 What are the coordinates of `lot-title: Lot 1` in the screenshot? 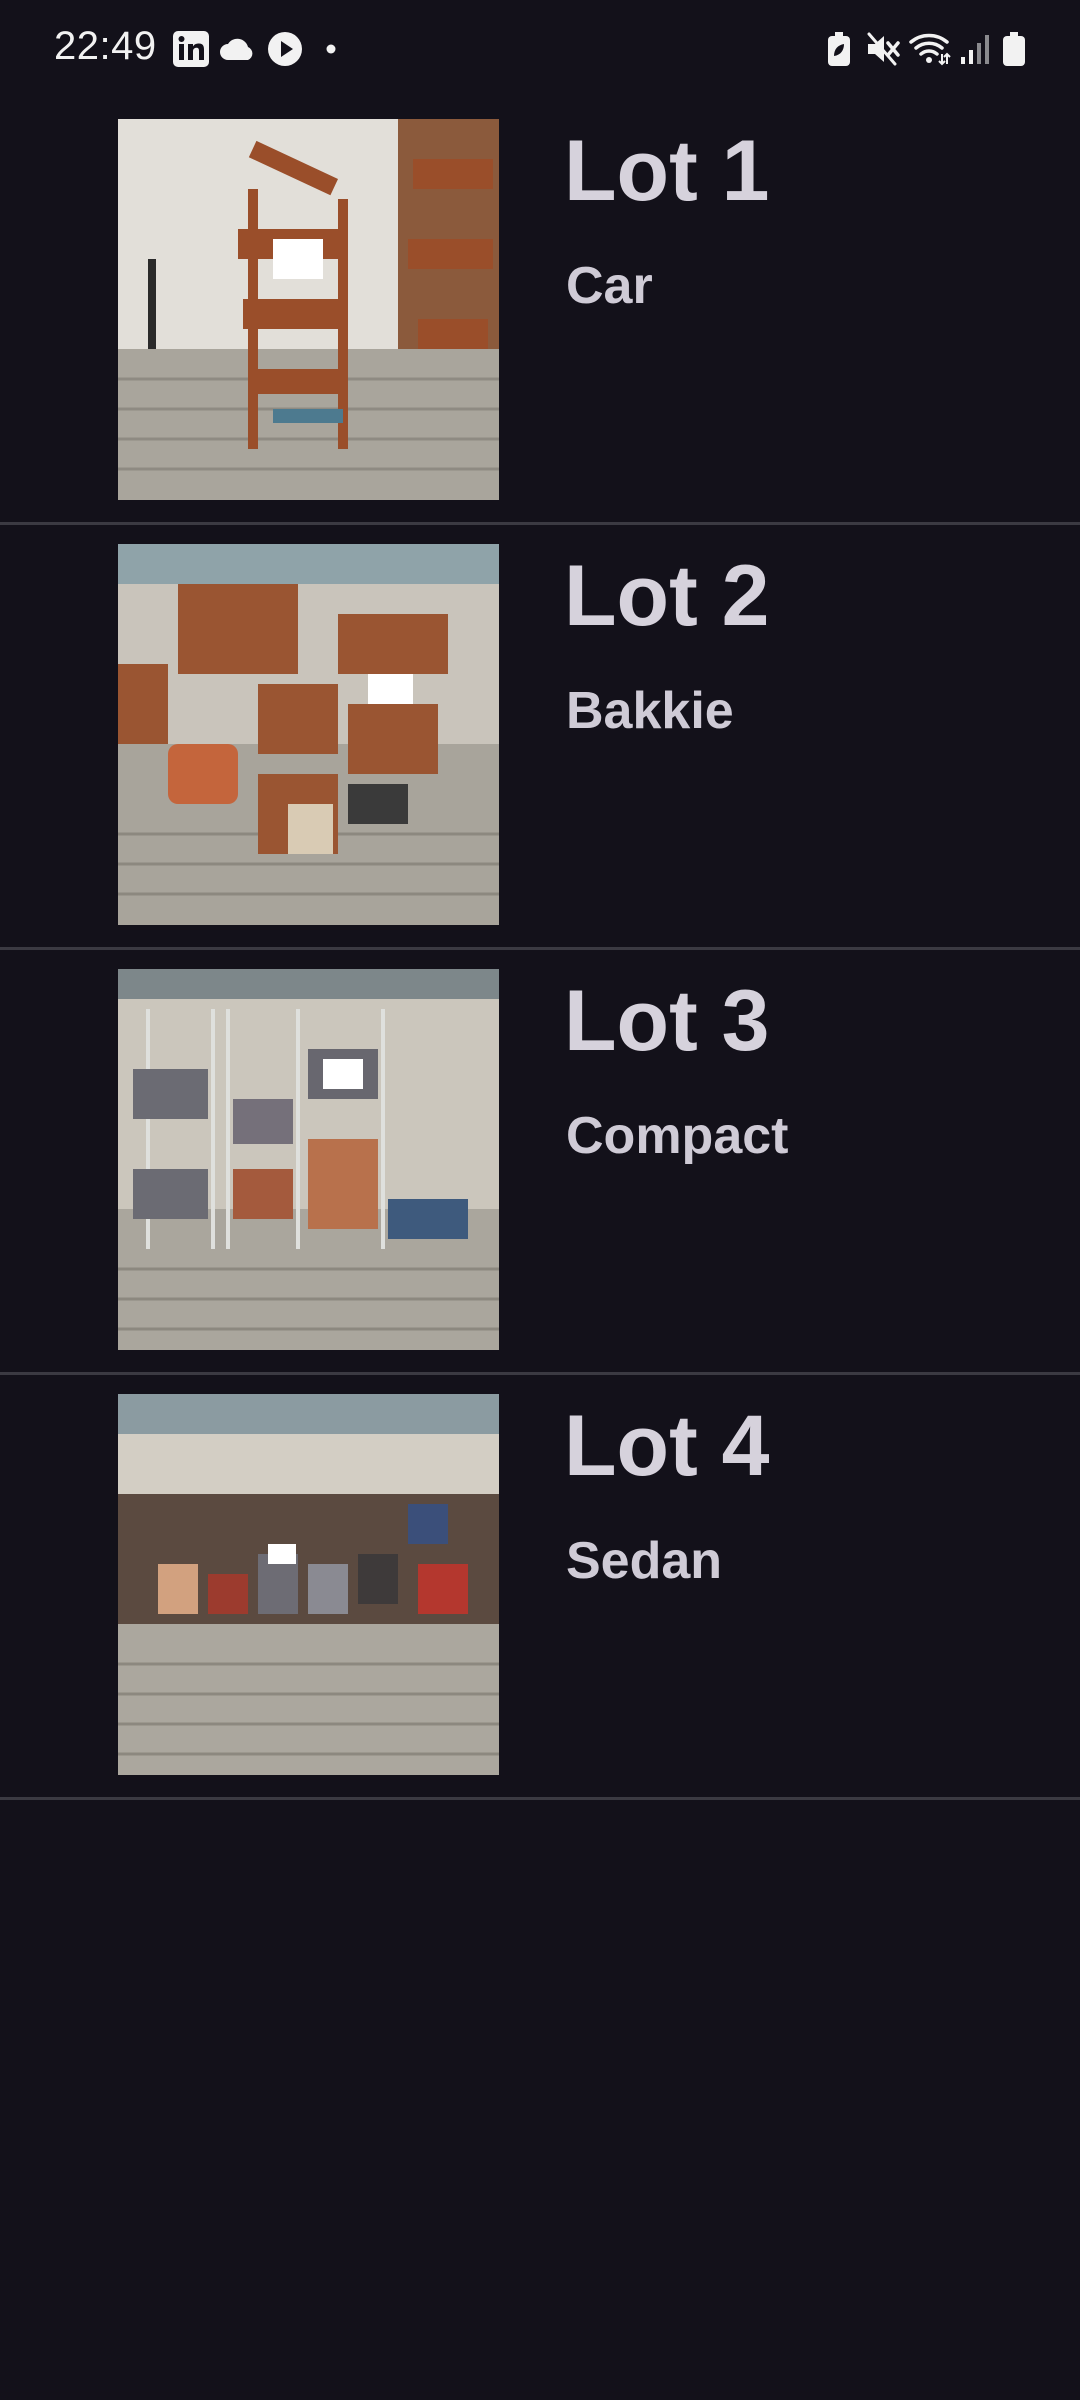 It's located at (667, 171).